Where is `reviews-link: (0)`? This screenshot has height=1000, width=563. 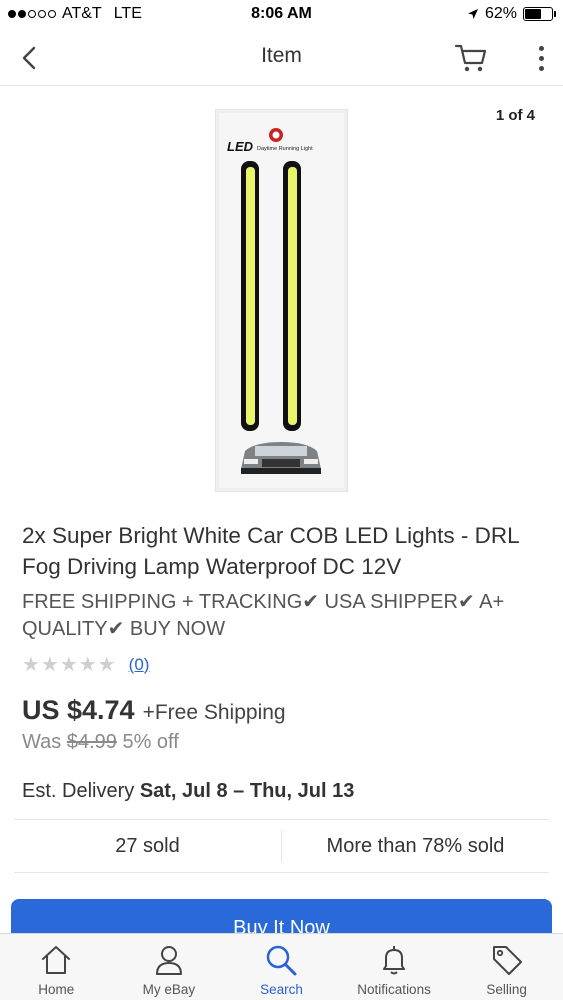
reviews-link: (0) is located at coordinates (139, 665).